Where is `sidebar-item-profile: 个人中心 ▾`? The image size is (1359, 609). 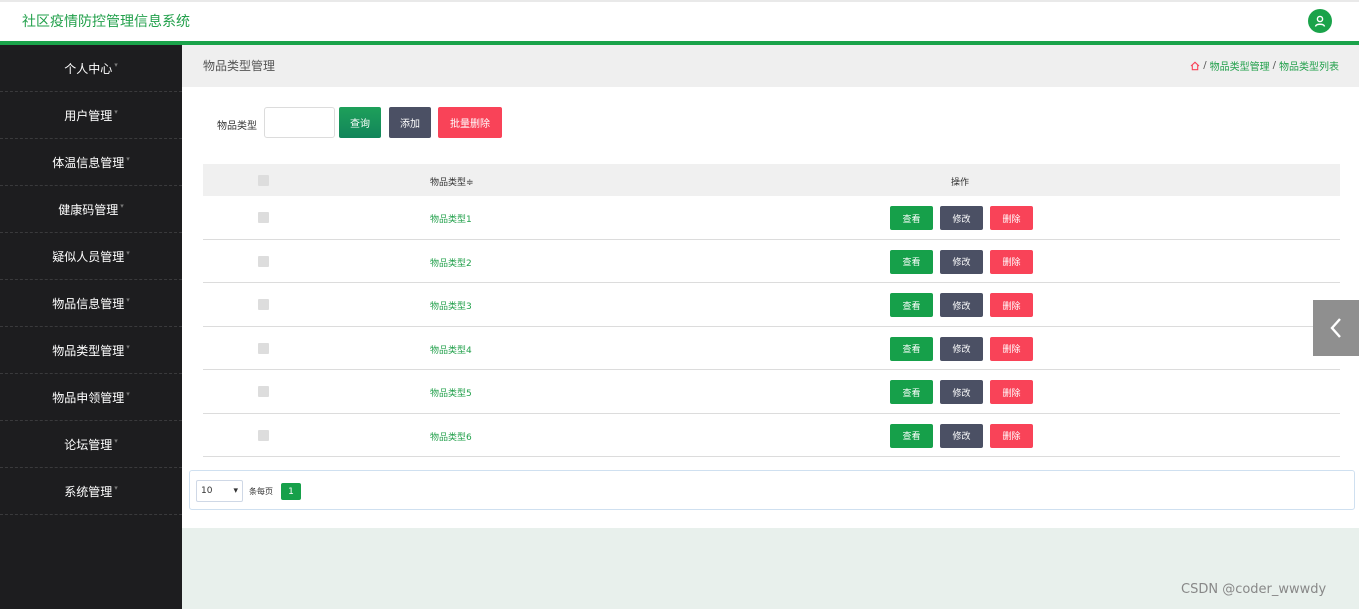
sidebar-item-profile: 个人中心 ▾ is located at coordinates (91, 68).